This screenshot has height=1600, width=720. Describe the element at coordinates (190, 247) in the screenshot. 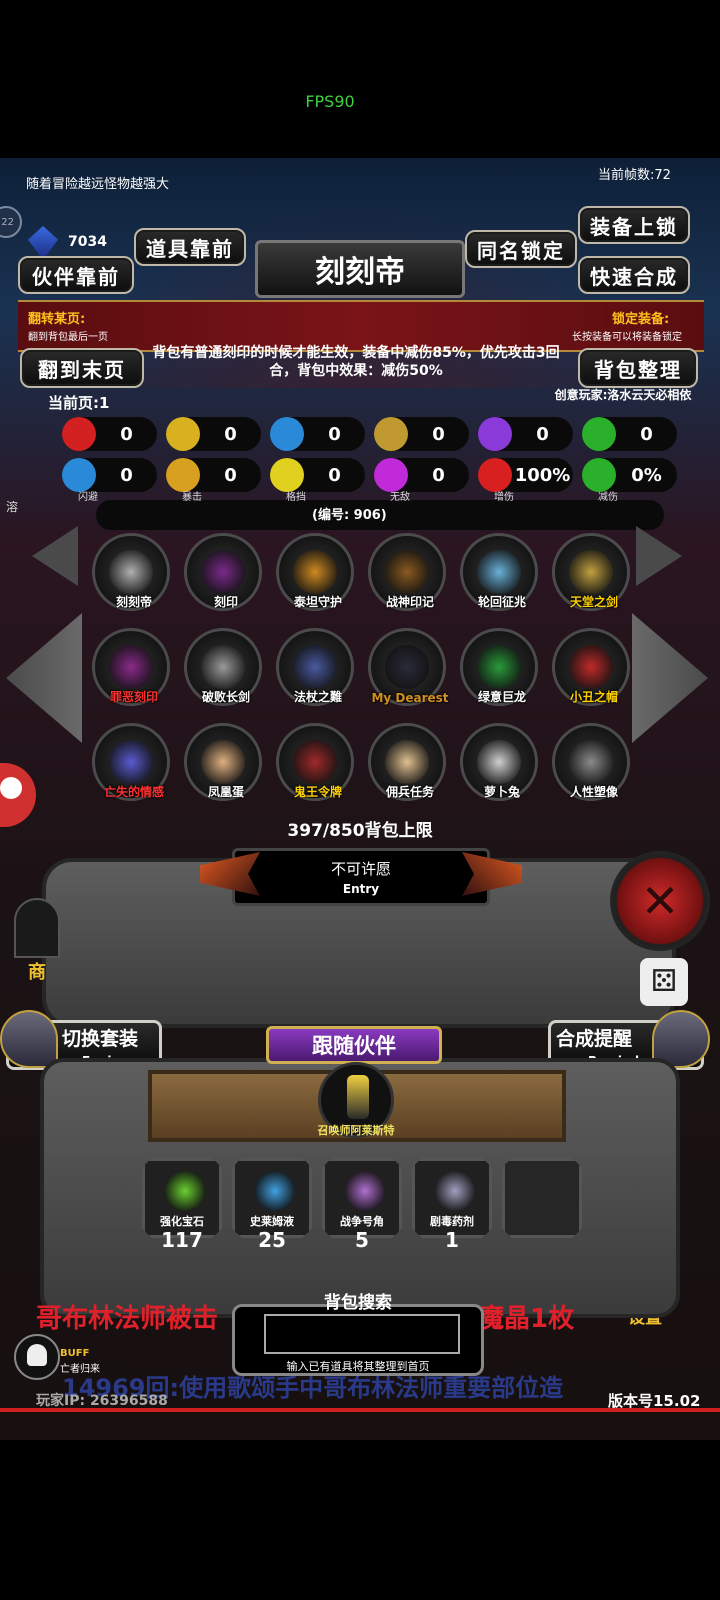

I see `items-front-button: 道具靠前` at that location.